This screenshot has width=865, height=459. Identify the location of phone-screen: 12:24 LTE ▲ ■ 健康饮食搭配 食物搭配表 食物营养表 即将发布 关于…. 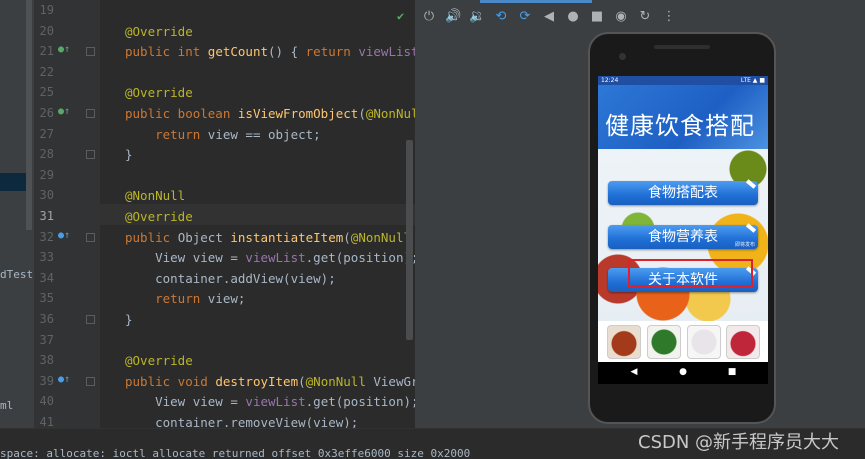
(683, 219).